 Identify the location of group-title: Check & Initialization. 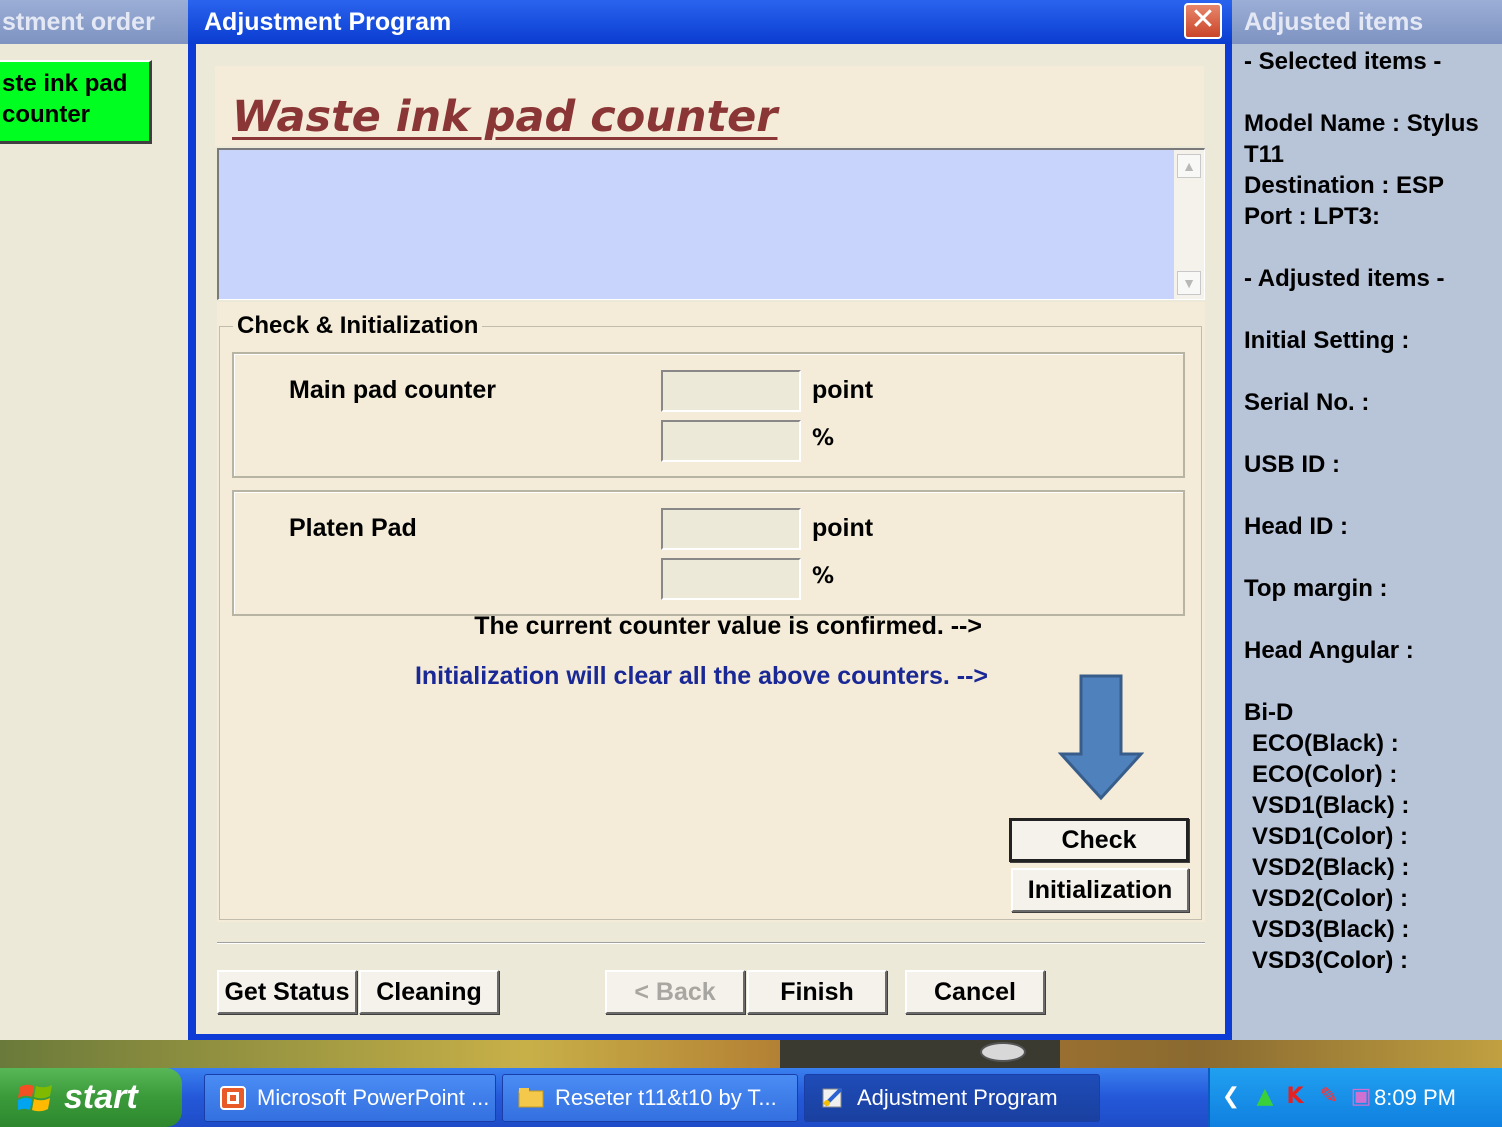
(358, 326).